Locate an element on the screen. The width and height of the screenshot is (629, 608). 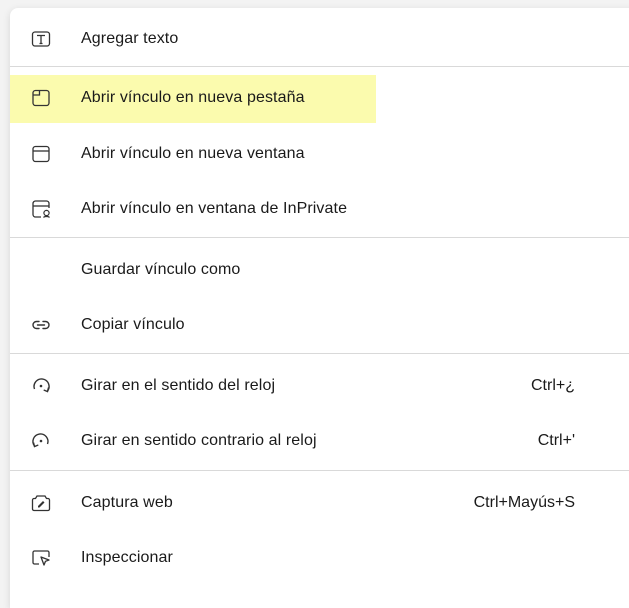
menu-item-girar-reloj: Girar en el sentido del reloj Ctrl+¿ is located at coordinates (315, 386).